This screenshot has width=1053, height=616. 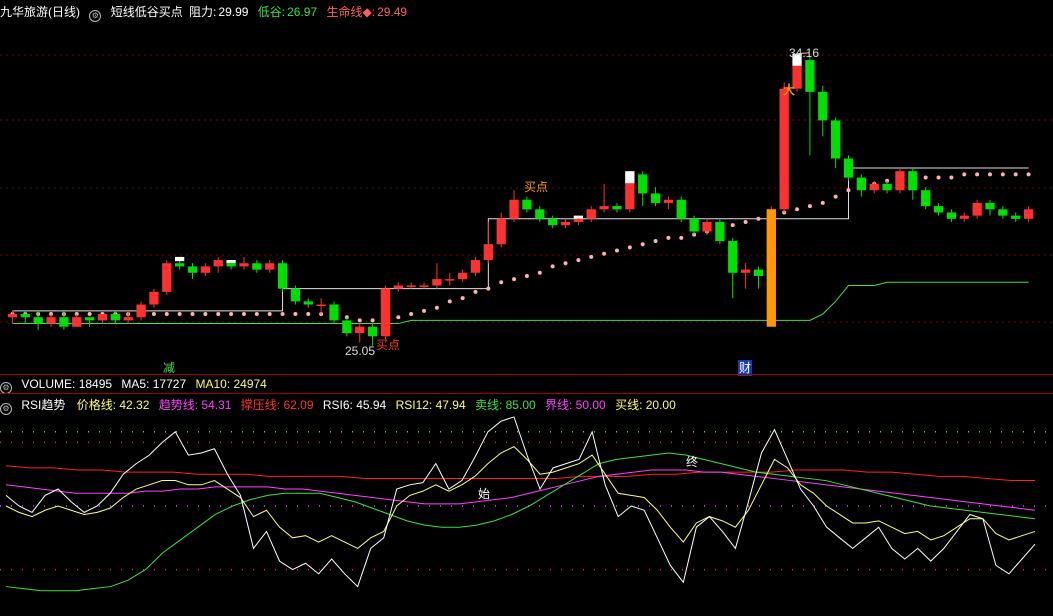 I want to click on indicator-name: 短线低谷买点, so click(x=147, y=12).